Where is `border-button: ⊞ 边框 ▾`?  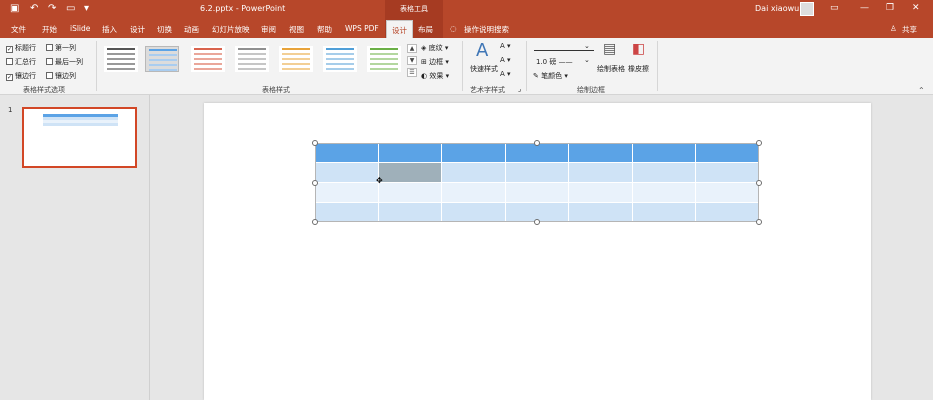 border-button: ⊞ 边框 ▾ is located at coordinates (435, 62).